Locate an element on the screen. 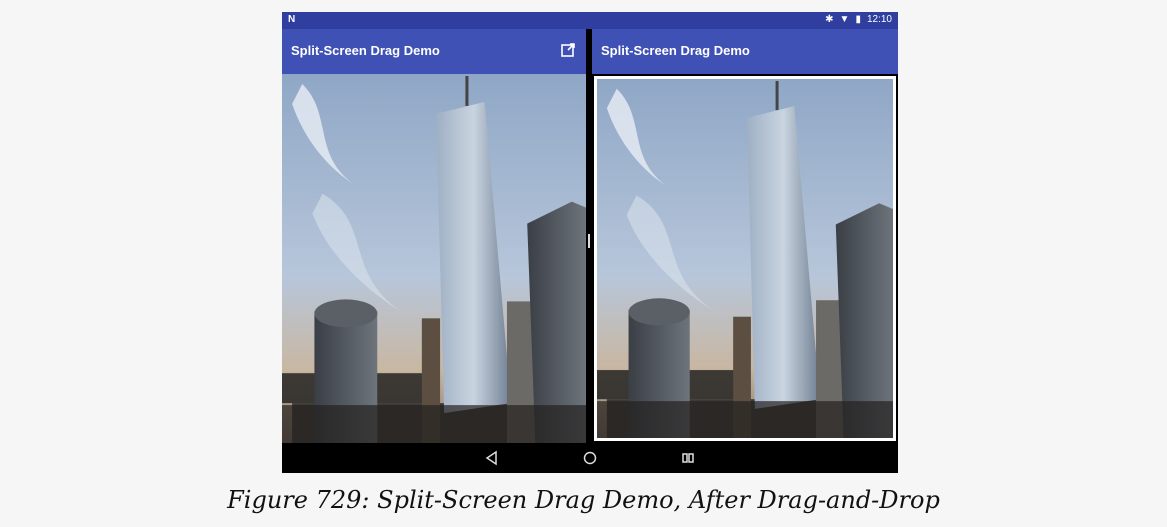  home-icon is located at coordinates (590, 458).